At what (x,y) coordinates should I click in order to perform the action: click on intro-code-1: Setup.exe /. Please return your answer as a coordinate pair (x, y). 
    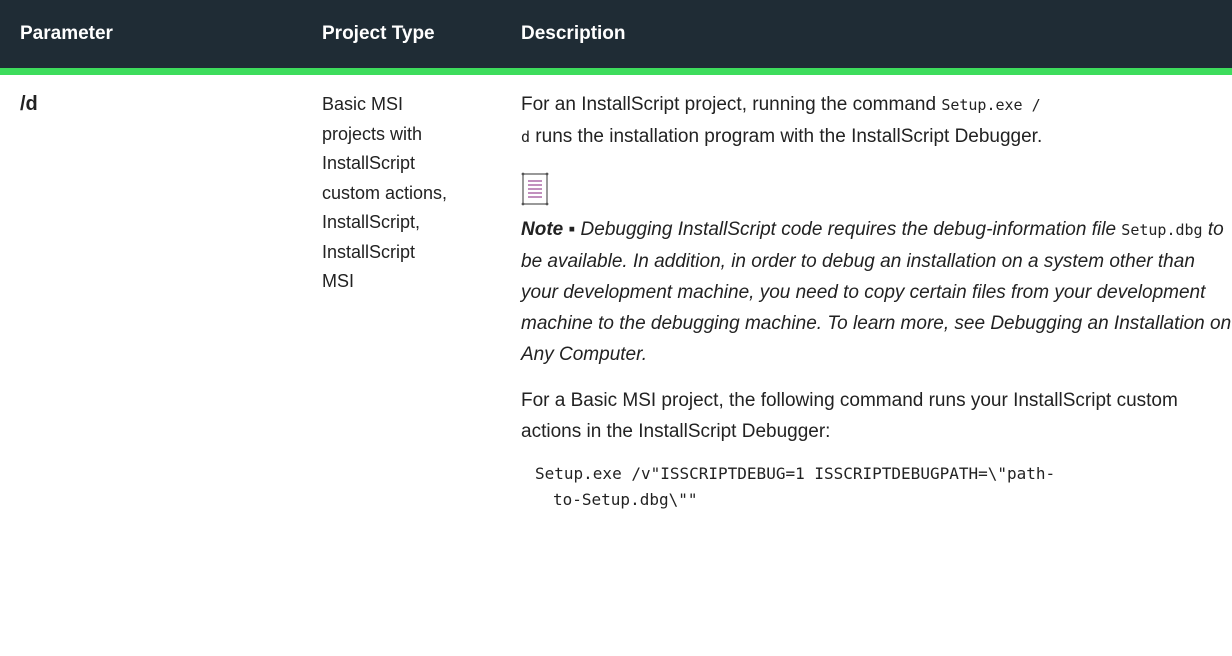
    Looking at the image, I should click on (991, 105).